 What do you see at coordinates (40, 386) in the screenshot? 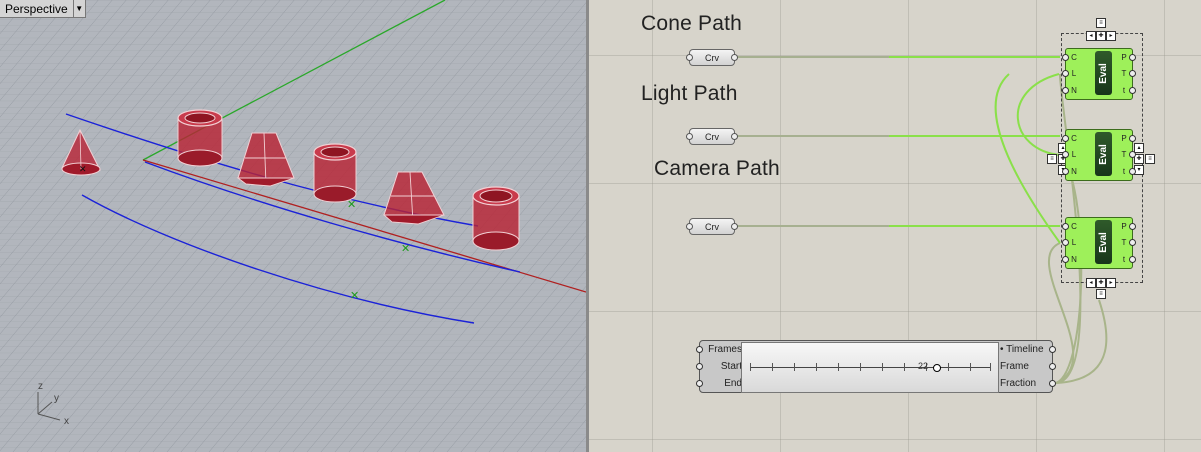
I see `svg-text: z` at bounding box center [40, 386].